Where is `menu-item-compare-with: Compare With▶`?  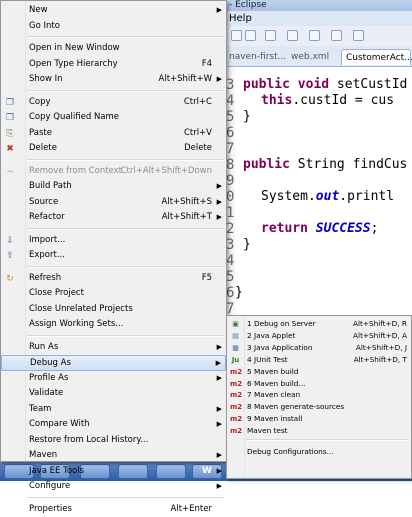 menu-item-compare-with: Compare With▶ is located at coordinates (113, 425).